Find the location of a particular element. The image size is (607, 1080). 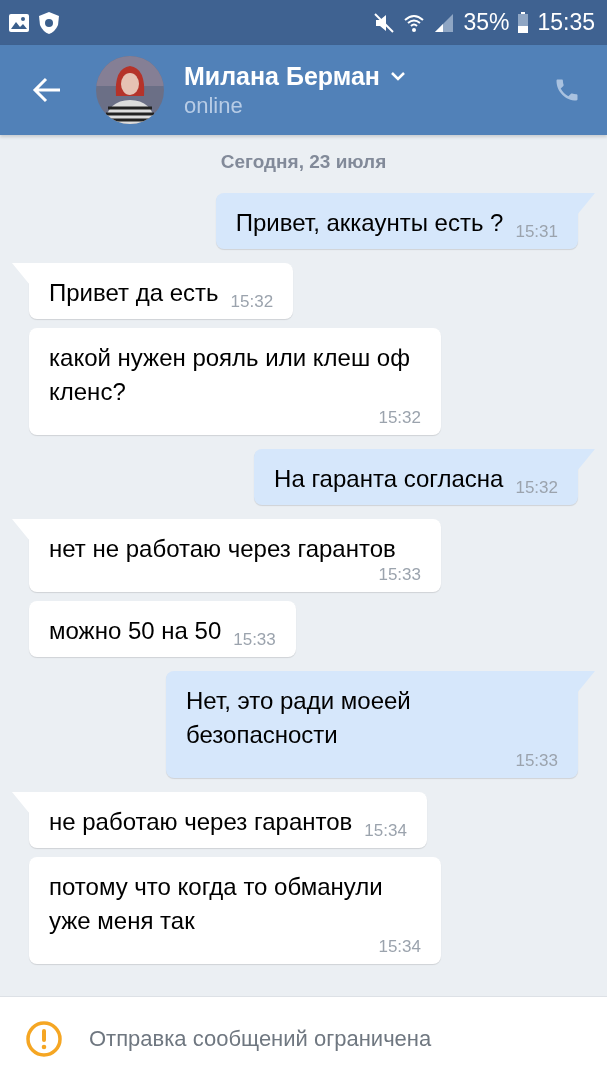

chevron-down-icon is located at coordinates (397, 76).